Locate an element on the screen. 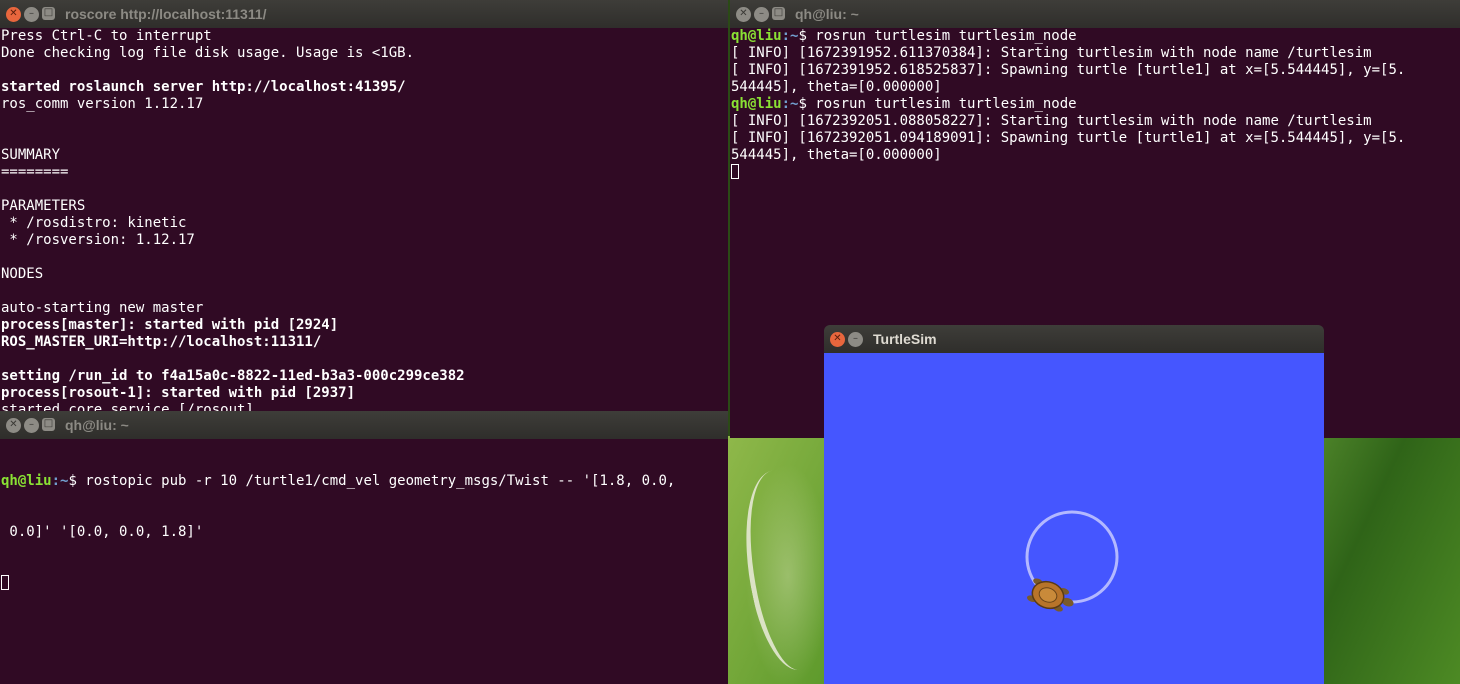  turtlesim-titlebar: ✕ – TurtleSim is located at coordinates (1074, 339).